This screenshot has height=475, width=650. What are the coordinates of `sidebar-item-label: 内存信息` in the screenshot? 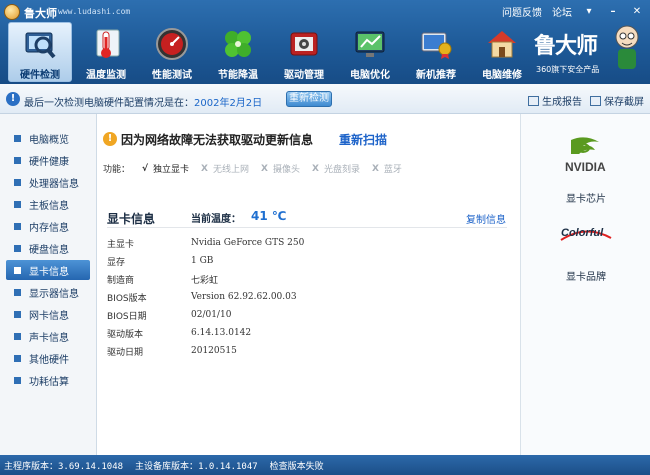 It's located at (49, 228).